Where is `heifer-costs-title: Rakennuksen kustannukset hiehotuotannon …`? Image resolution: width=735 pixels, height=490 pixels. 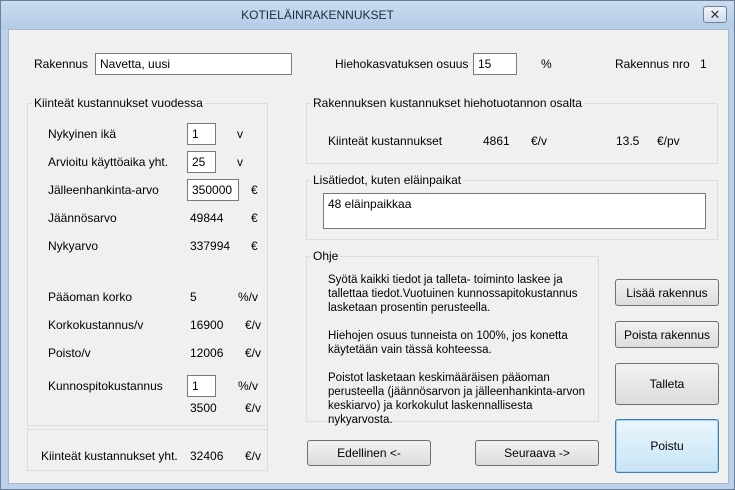 heifer-costs-title: Rakennuksen kustannukset hiehotuotannon … is located at coordinates (447, 103).